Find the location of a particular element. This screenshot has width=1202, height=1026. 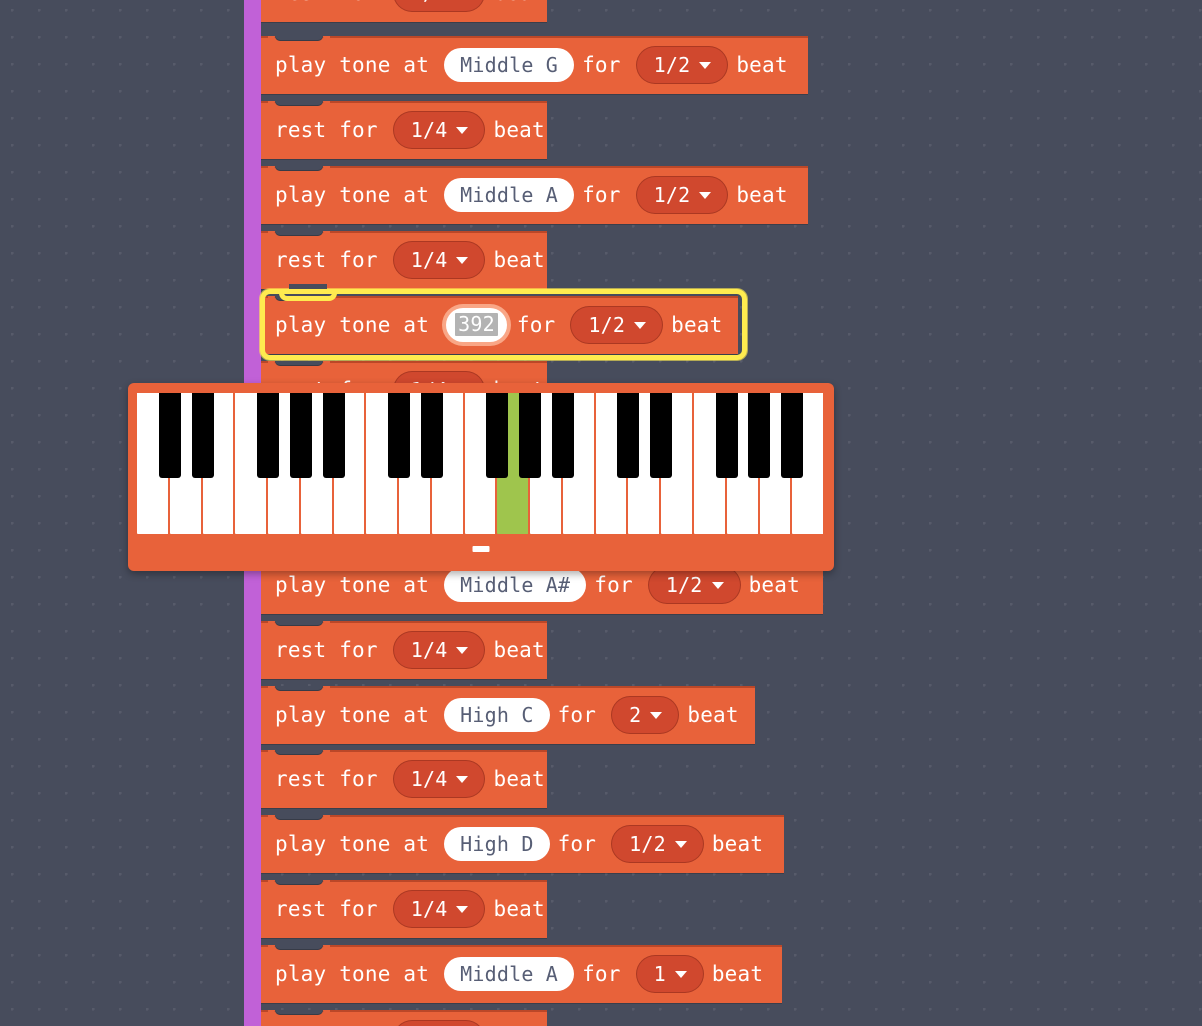

note-field: High C is located at coordinates (497, 715).